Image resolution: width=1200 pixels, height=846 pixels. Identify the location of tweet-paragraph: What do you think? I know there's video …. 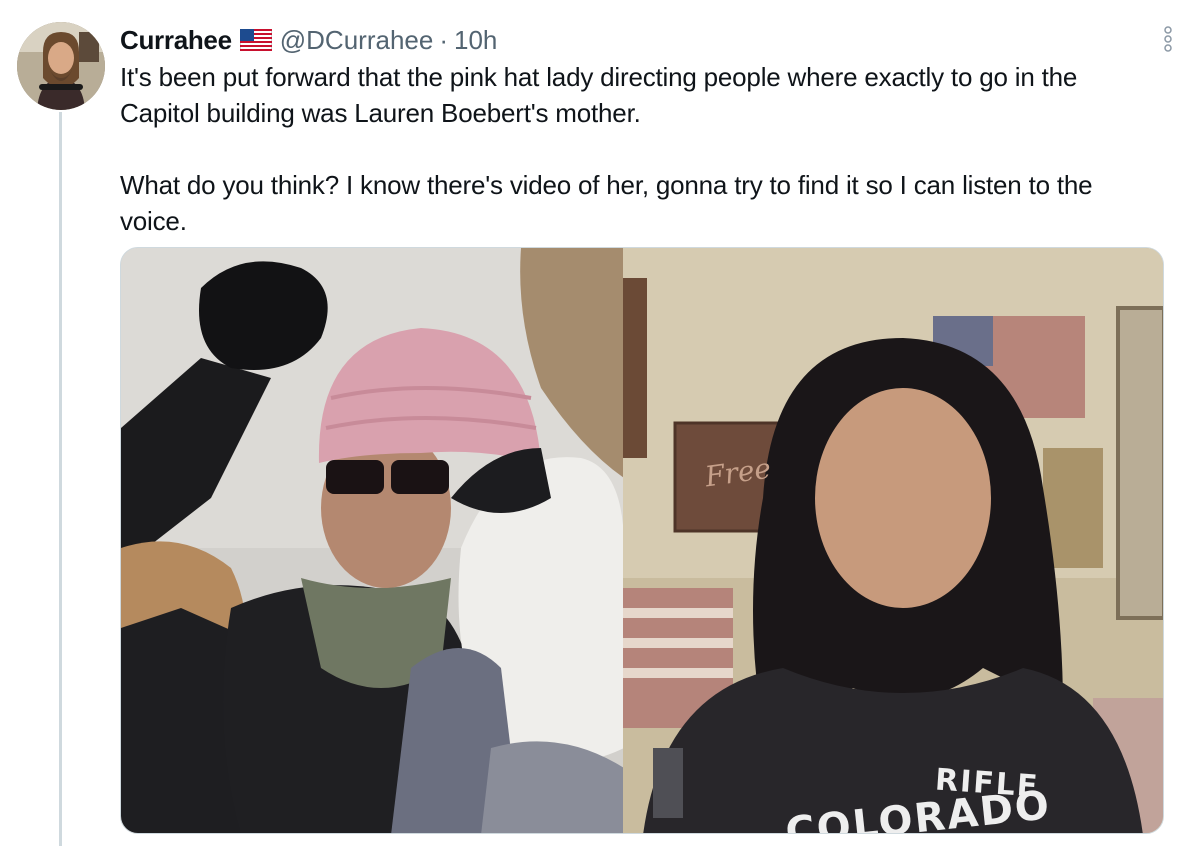
(606, 203).